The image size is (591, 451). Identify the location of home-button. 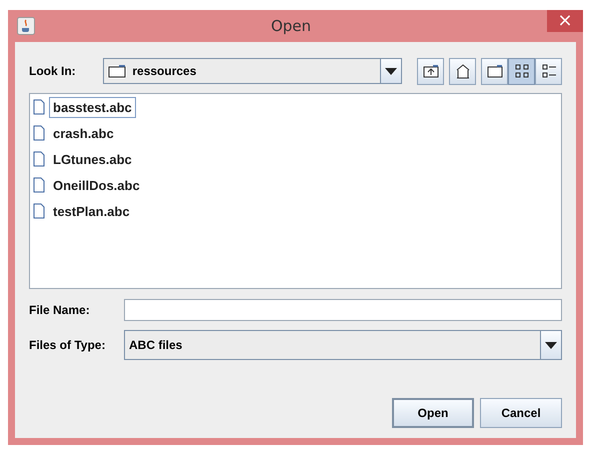
(462, 71).